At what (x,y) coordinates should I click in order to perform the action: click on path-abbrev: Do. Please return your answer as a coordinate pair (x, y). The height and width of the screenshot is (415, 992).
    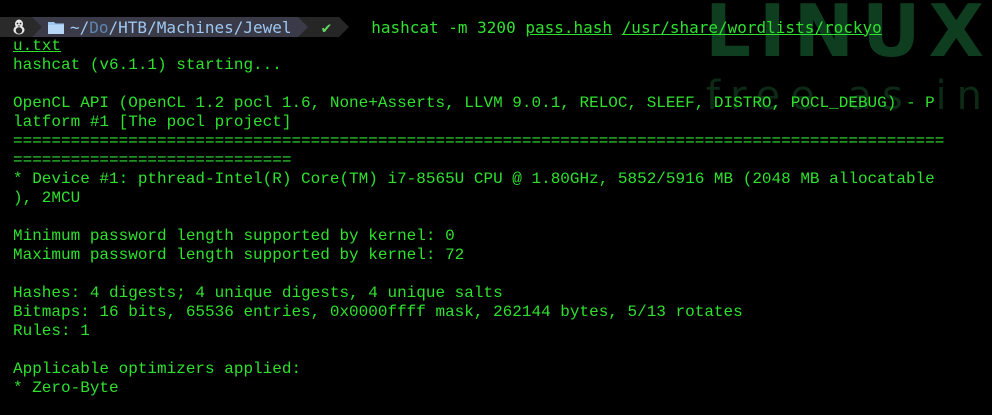
    Looking at the image, I should click on (99, 27).